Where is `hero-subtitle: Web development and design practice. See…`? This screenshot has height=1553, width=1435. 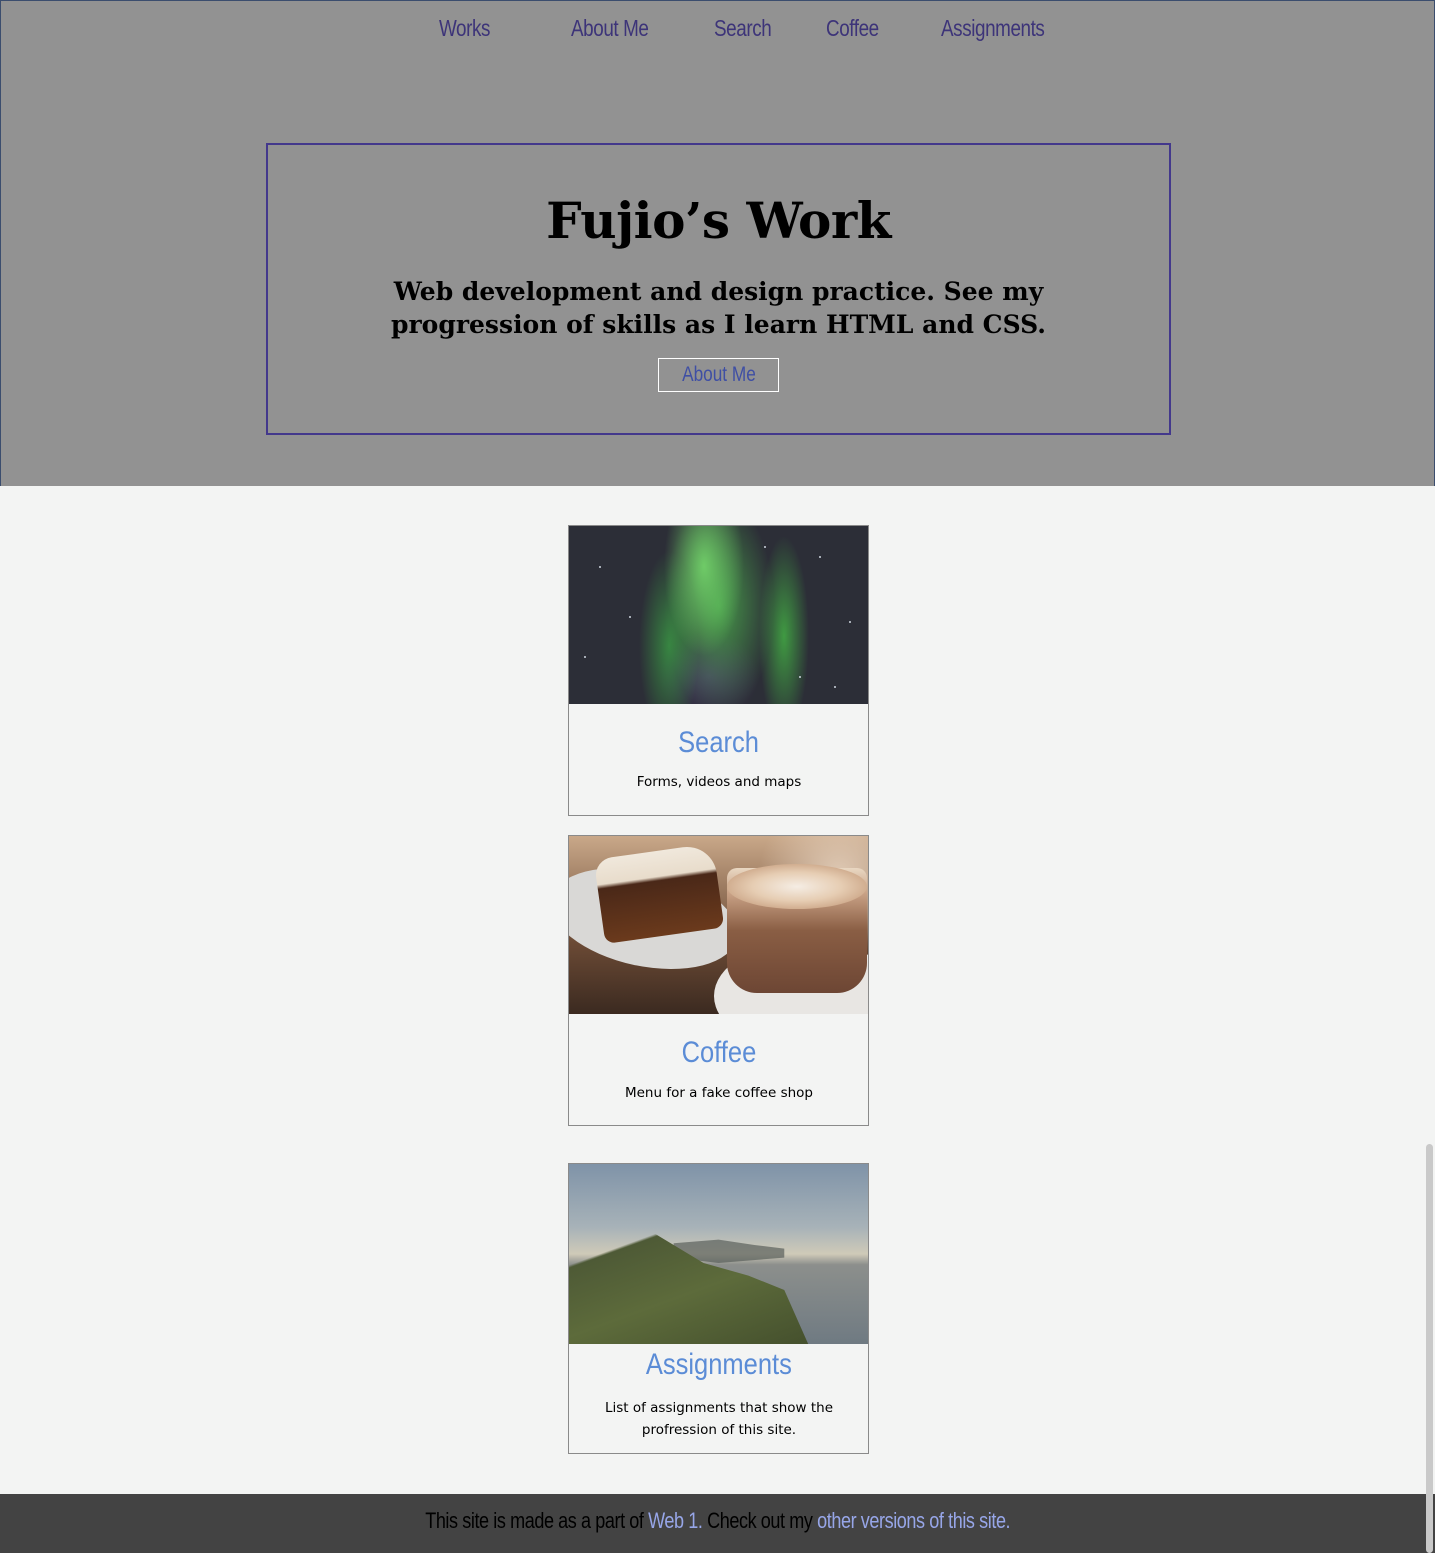 hero-subtitle: Web development and design practice. See… is located at coordinates (718, 308).